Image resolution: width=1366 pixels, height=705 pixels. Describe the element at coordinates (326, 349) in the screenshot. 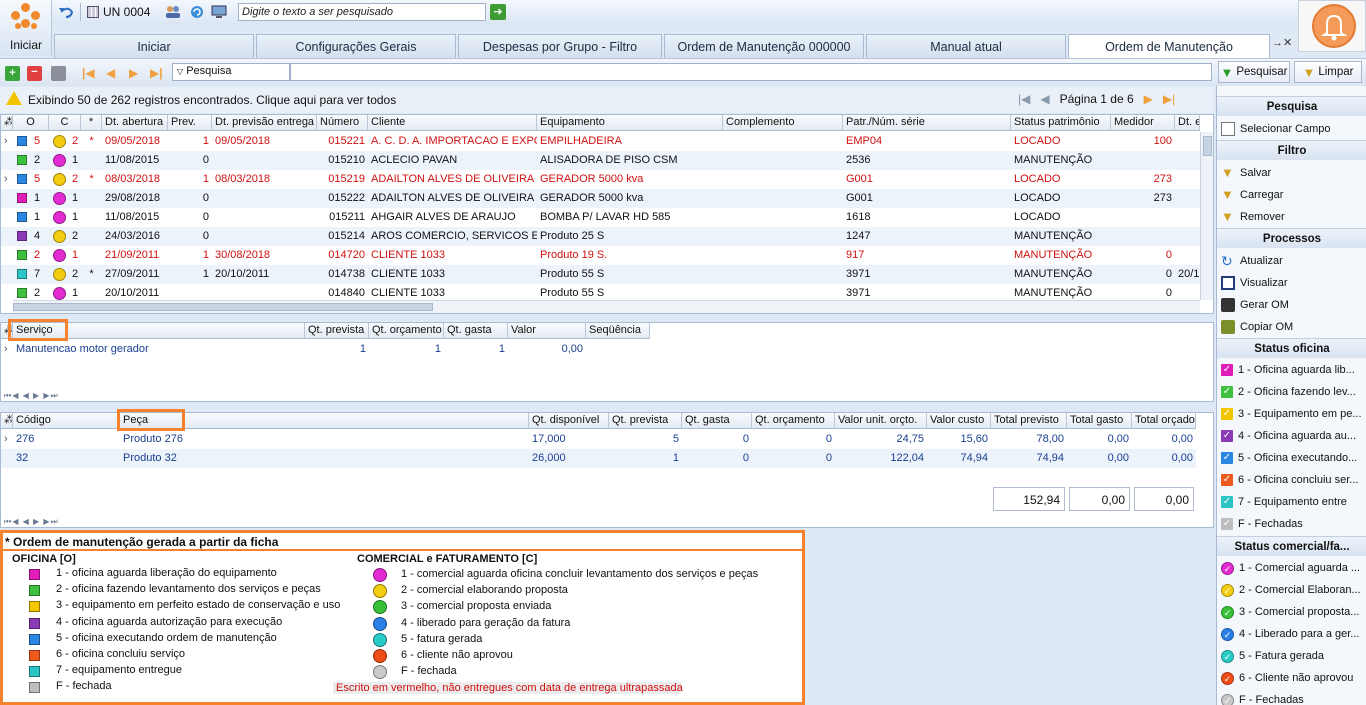

I see `table-row: › Manutencao motor gerador 1 1 1 0,00` at that location.